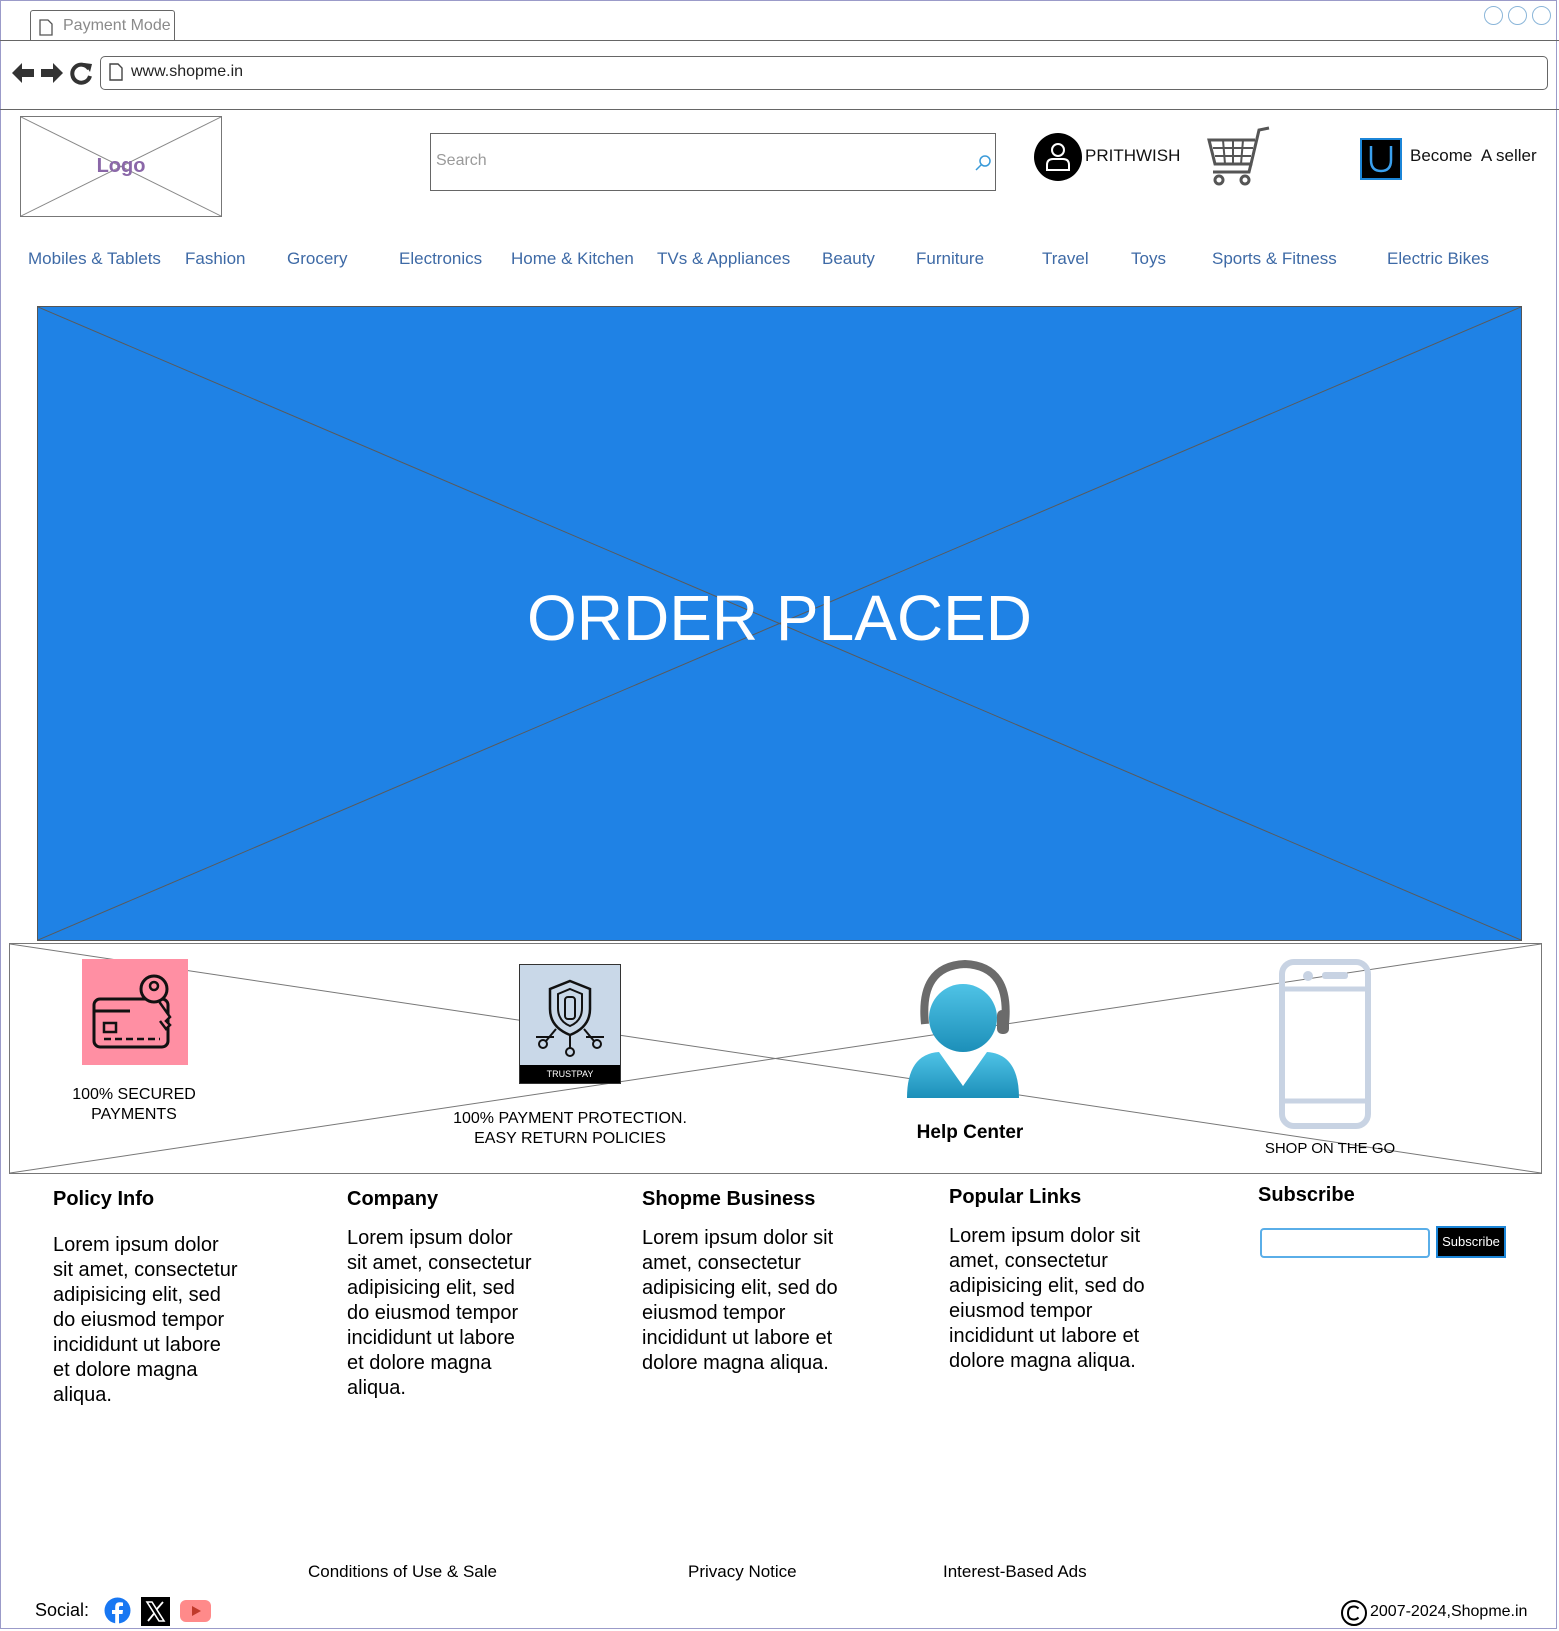 The width and height of the screenshot is (1559, 1631). Describe the element at coordinates (52, 73) in the screenshot. I see `forward-arrow-icon` at that location.